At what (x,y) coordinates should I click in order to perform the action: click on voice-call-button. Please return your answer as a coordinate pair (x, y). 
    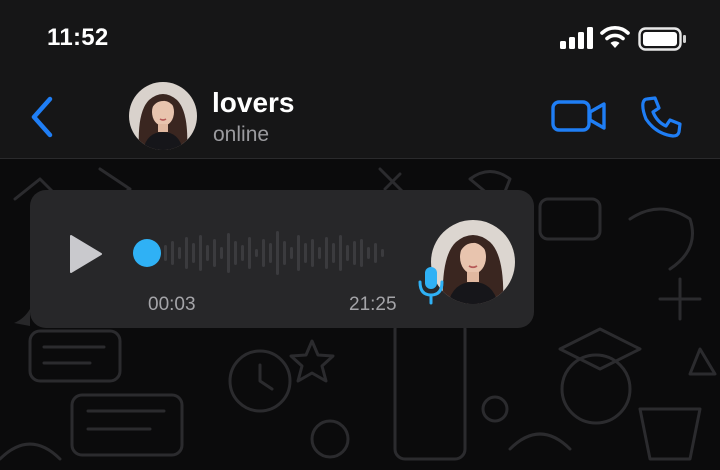
    Looking at the image, I should click on (661, 117).